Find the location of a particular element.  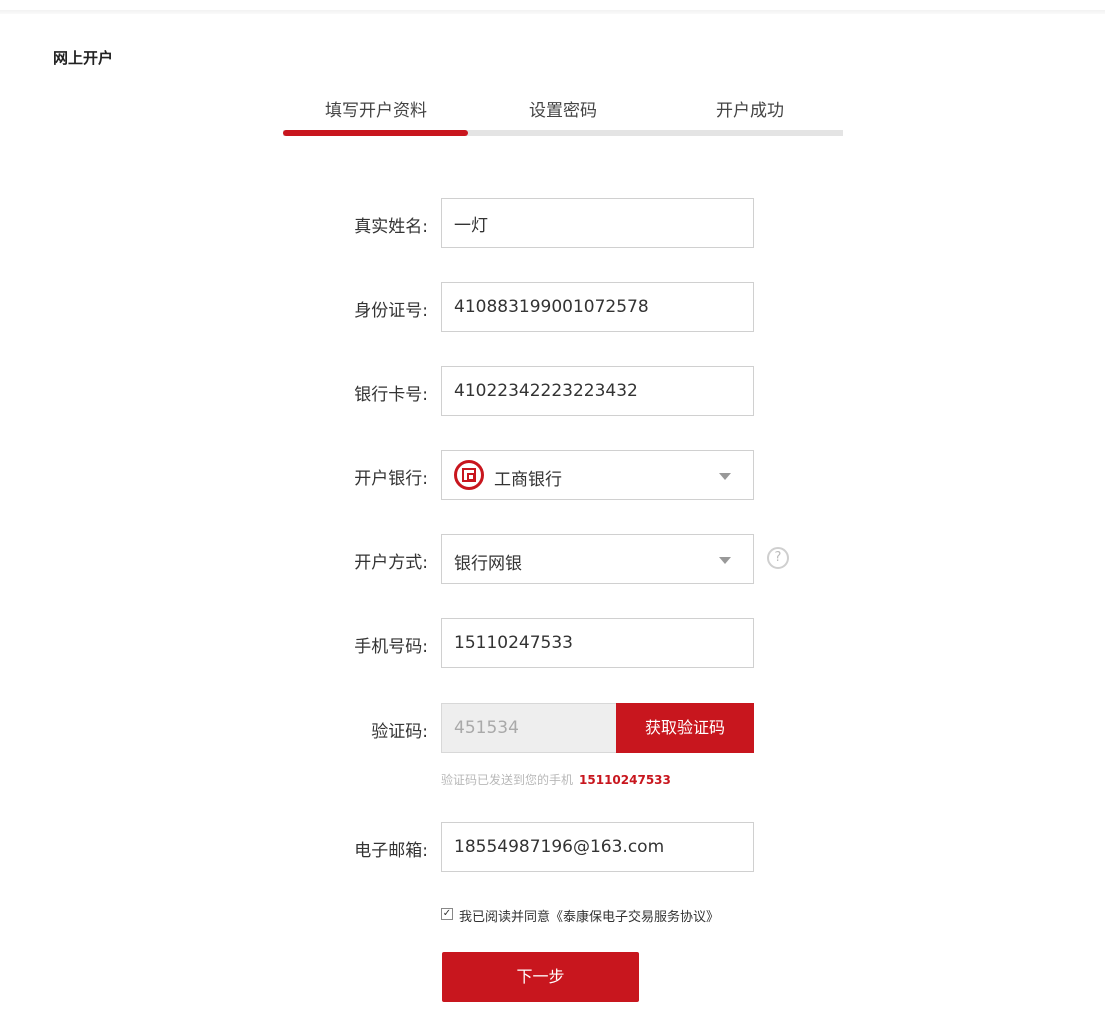

code-input is located at coordinates (529, 728).